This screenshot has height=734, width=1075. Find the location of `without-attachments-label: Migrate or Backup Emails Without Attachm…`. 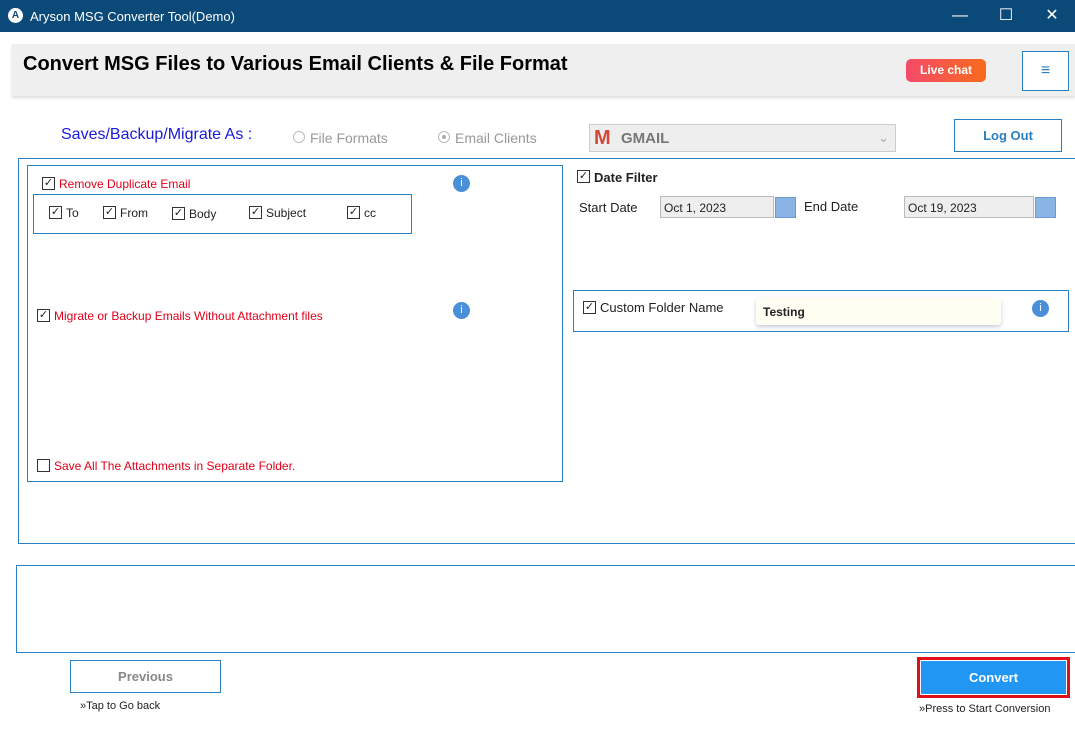

without-attachments-label: Migrate or Backup Emails Without Attachm… is located at coordinates (188, 316).